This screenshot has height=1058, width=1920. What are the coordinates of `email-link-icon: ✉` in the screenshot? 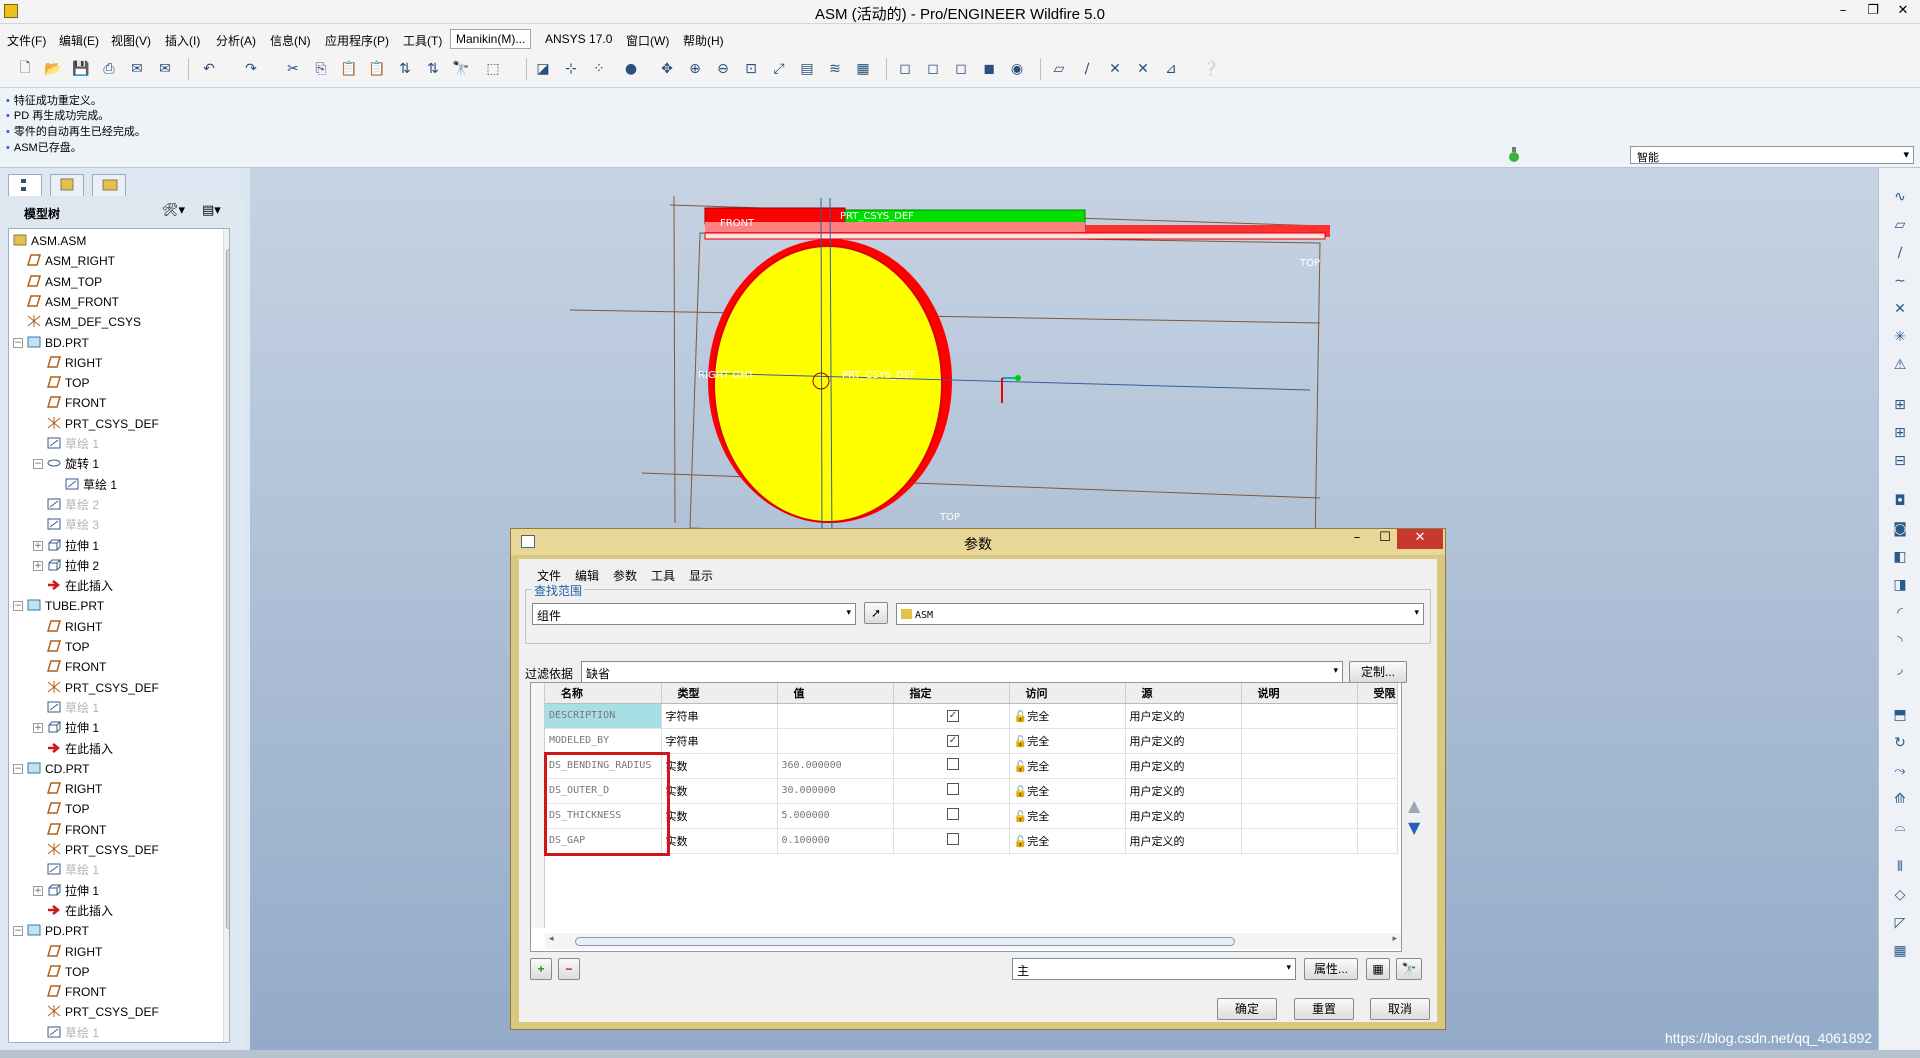 It's located at (165, 69).